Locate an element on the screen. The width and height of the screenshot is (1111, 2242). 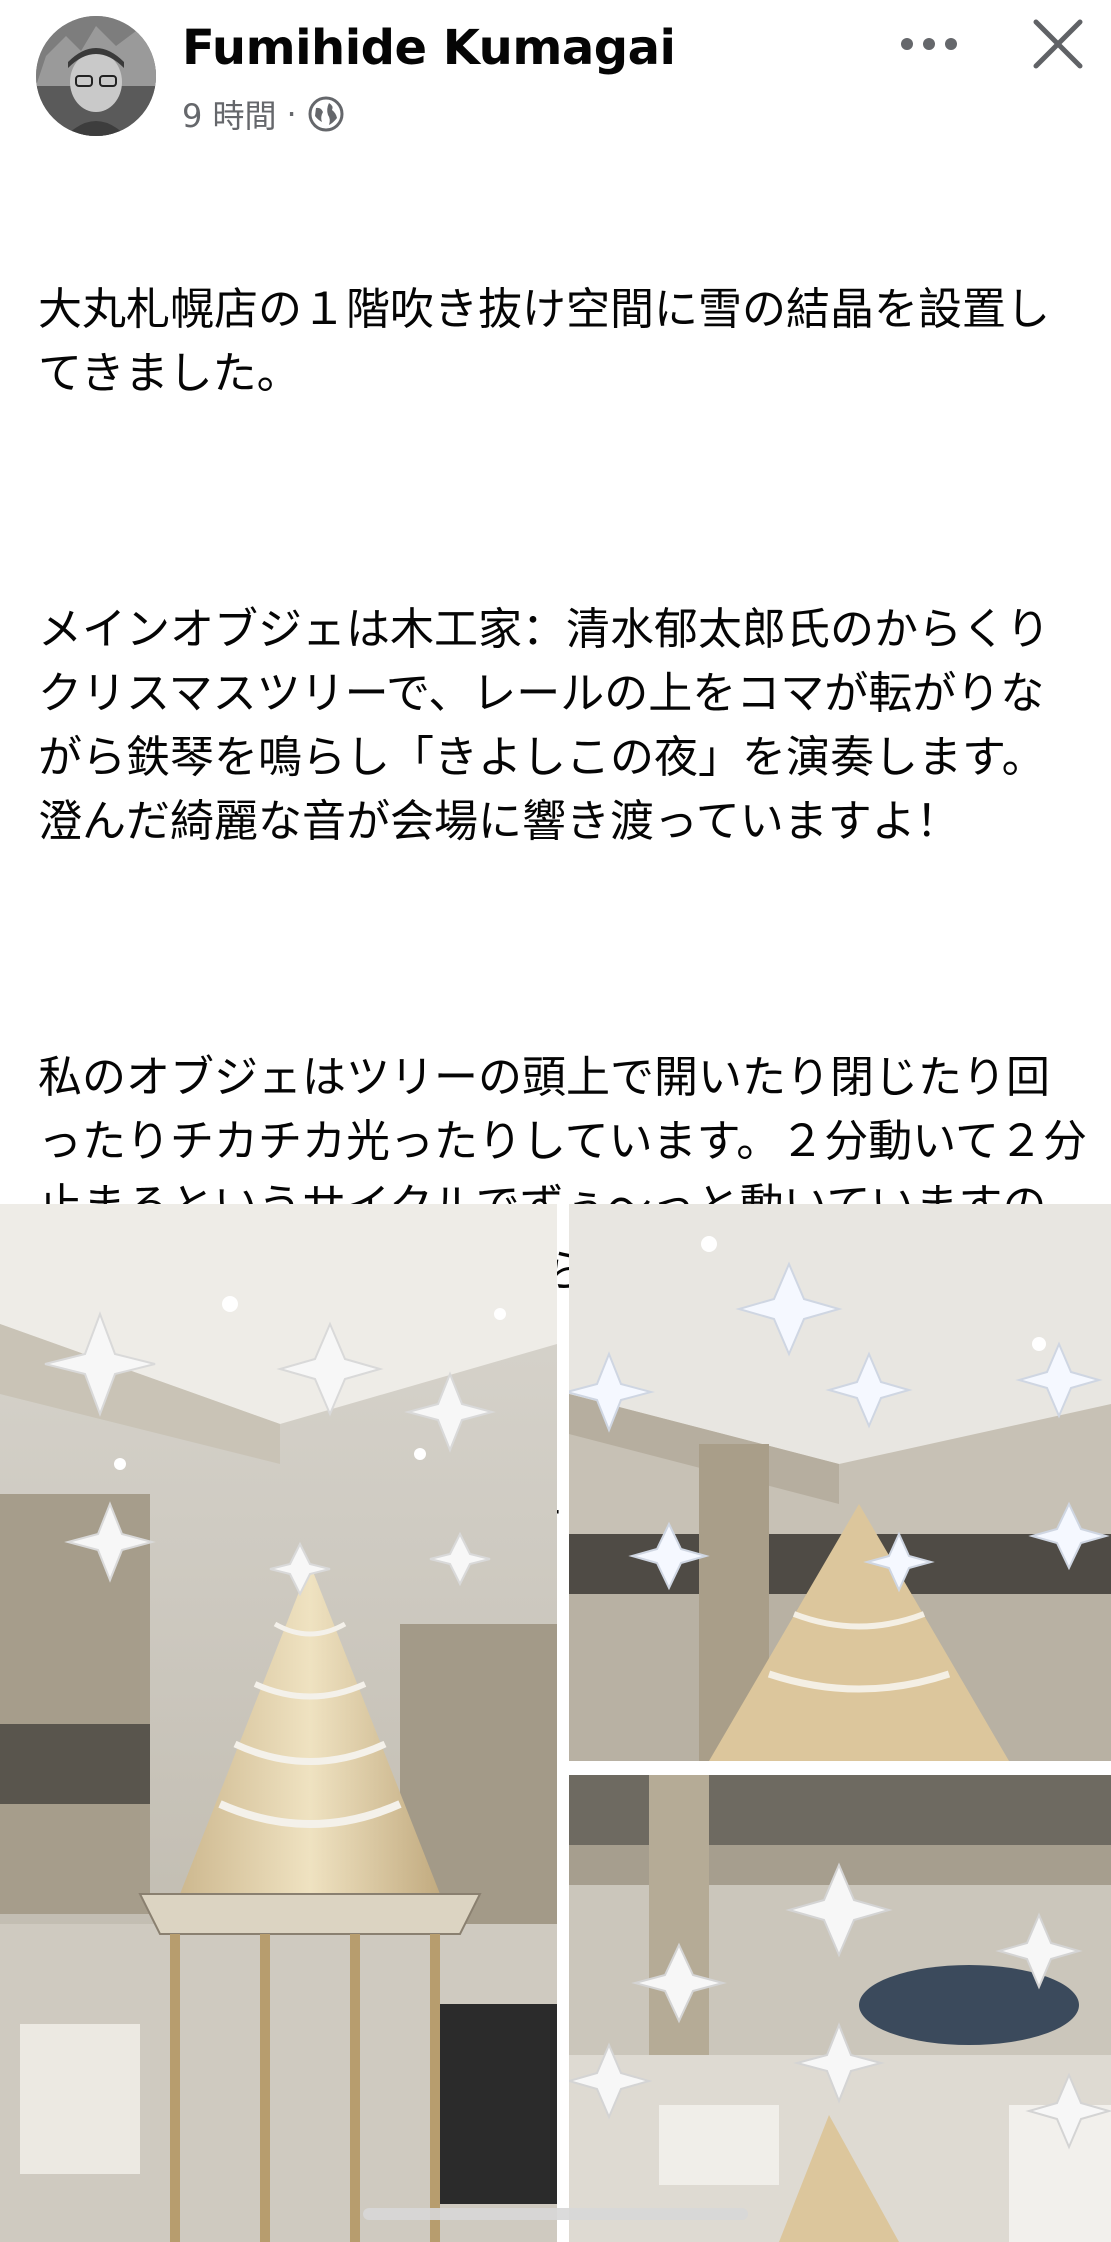
post-time: 9 時間 is located at coordinates (229, 114).